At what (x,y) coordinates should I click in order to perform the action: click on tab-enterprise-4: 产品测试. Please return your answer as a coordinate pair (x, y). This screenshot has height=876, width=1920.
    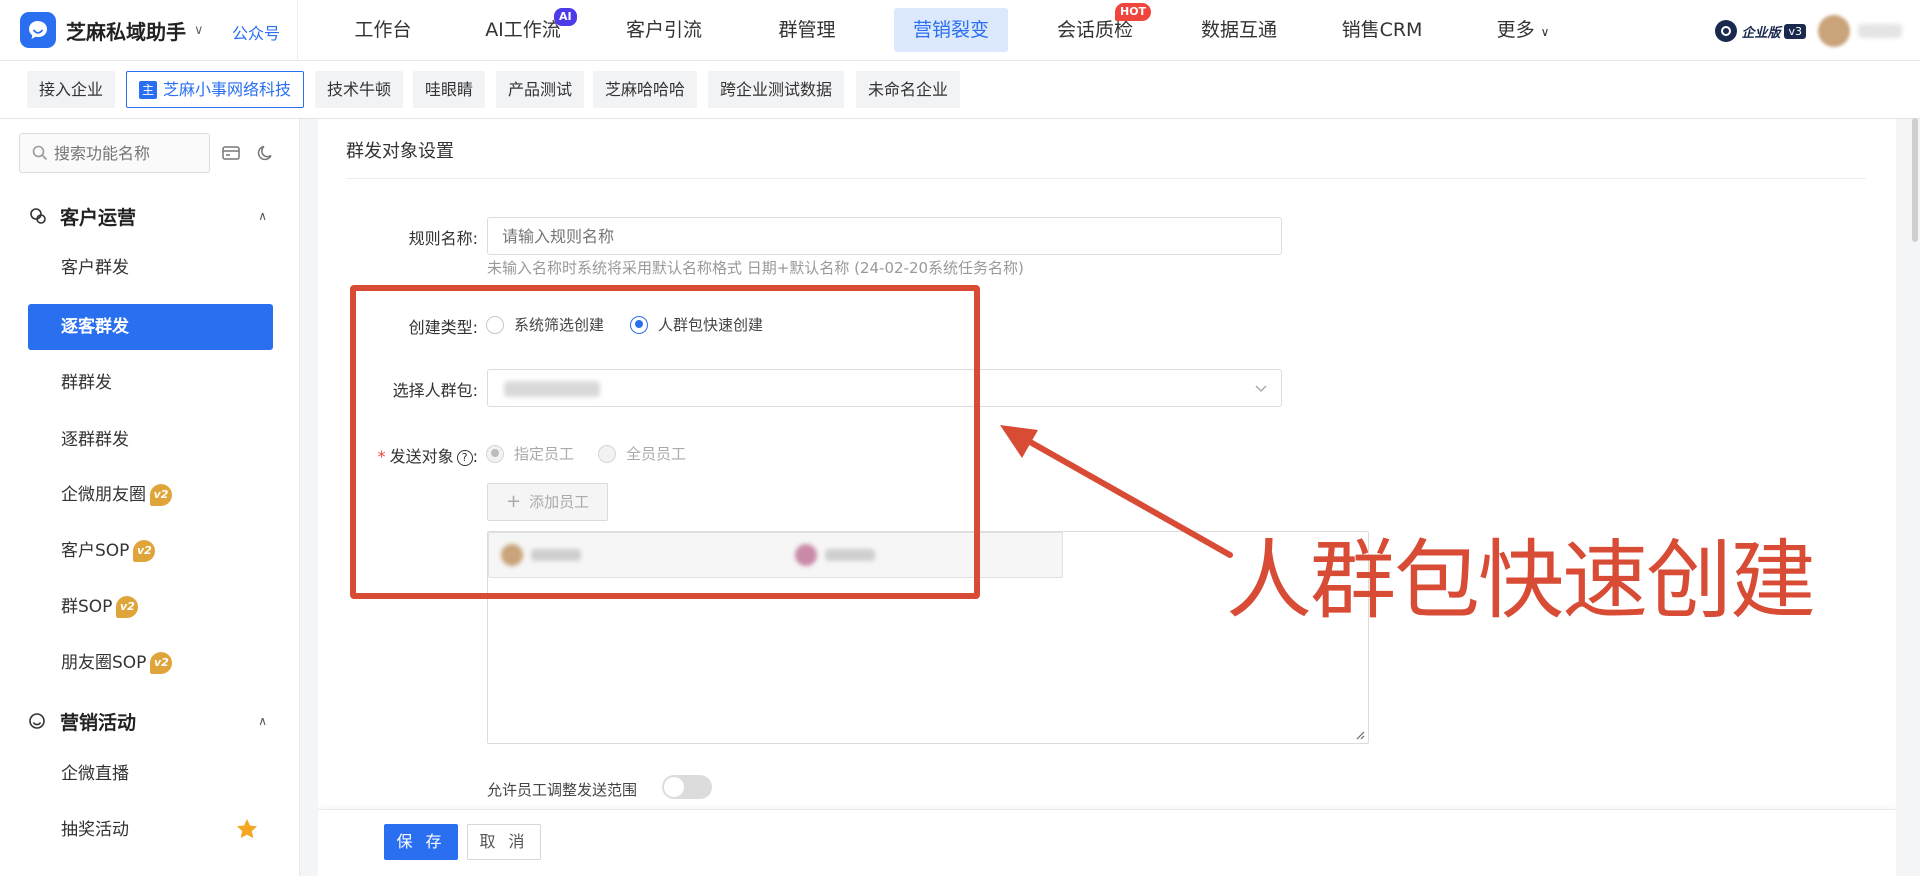
    Looking at the image, I should click on (540, 89).